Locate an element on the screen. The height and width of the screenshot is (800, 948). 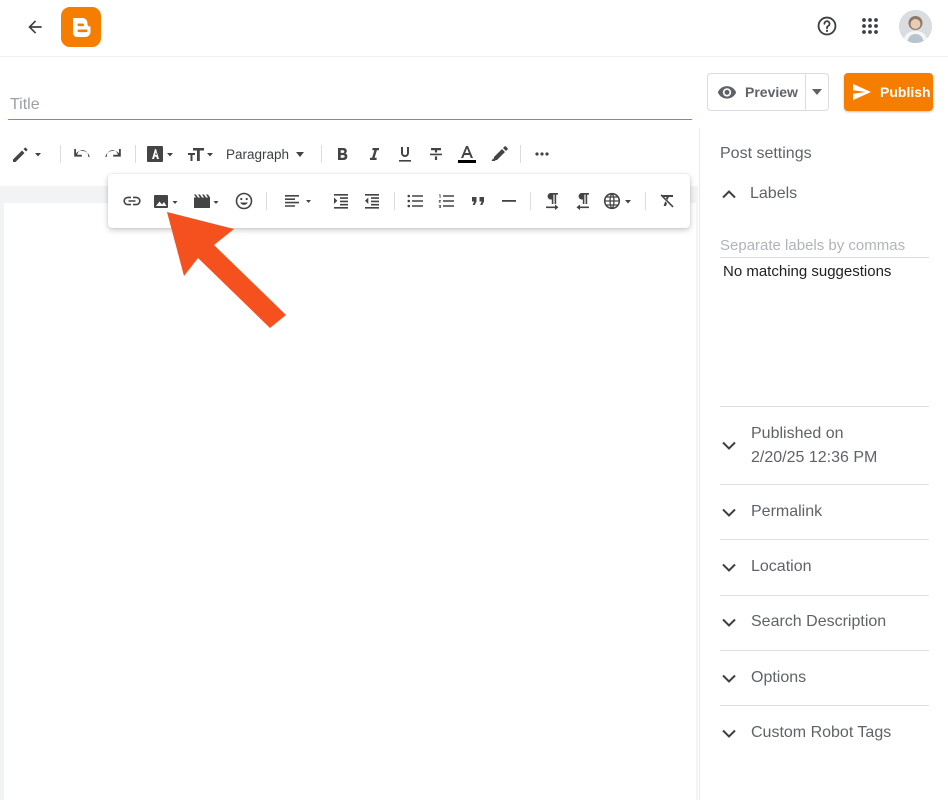
eye-icon is located at coordinates (727, 92).